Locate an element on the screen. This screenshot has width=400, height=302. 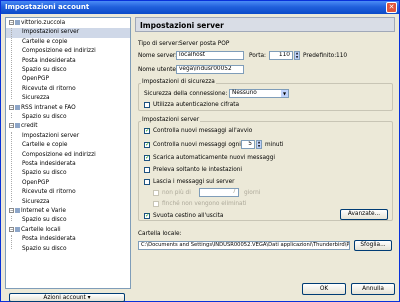
tree-account: − Internet e Varie is located at coordinates (68, 211).